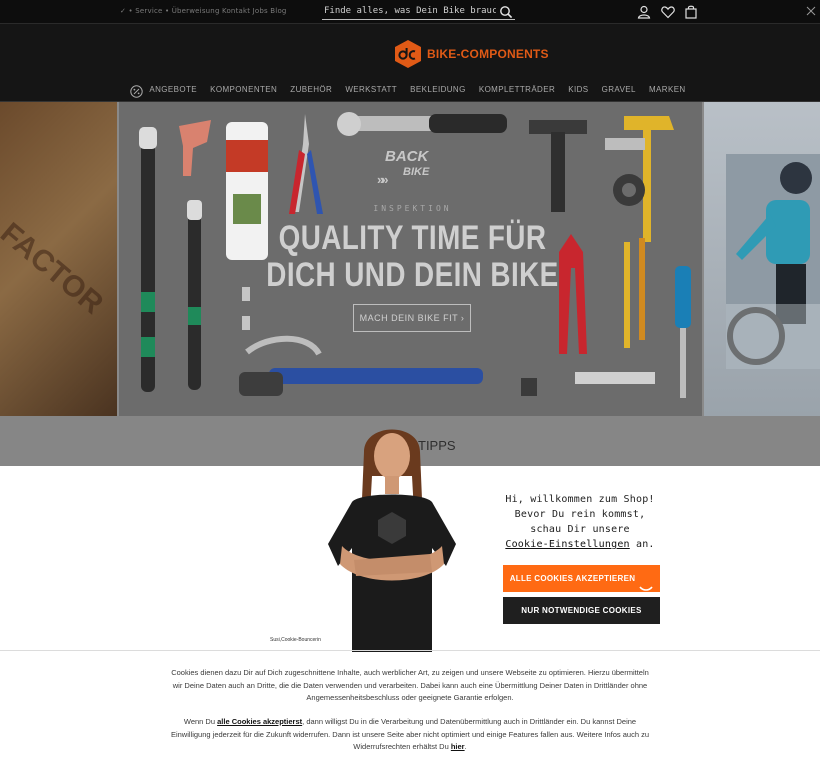 This screenshot has width=820, height=766. What do you see at coordinates (200, 721) in the screenshot?
I see `consent-pre: Wenn Du` at bounding box center [200, 721].